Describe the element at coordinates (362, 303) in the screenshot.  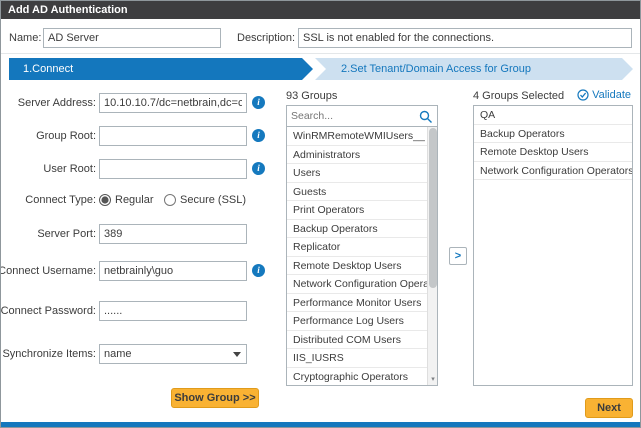
I see `group-list-item: Performance Monitor Users` at that location.